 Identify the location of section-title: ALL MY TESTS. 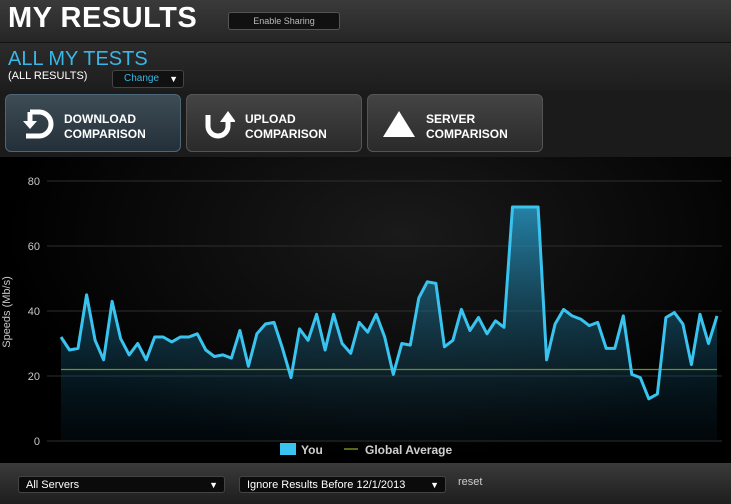
(78, 59).